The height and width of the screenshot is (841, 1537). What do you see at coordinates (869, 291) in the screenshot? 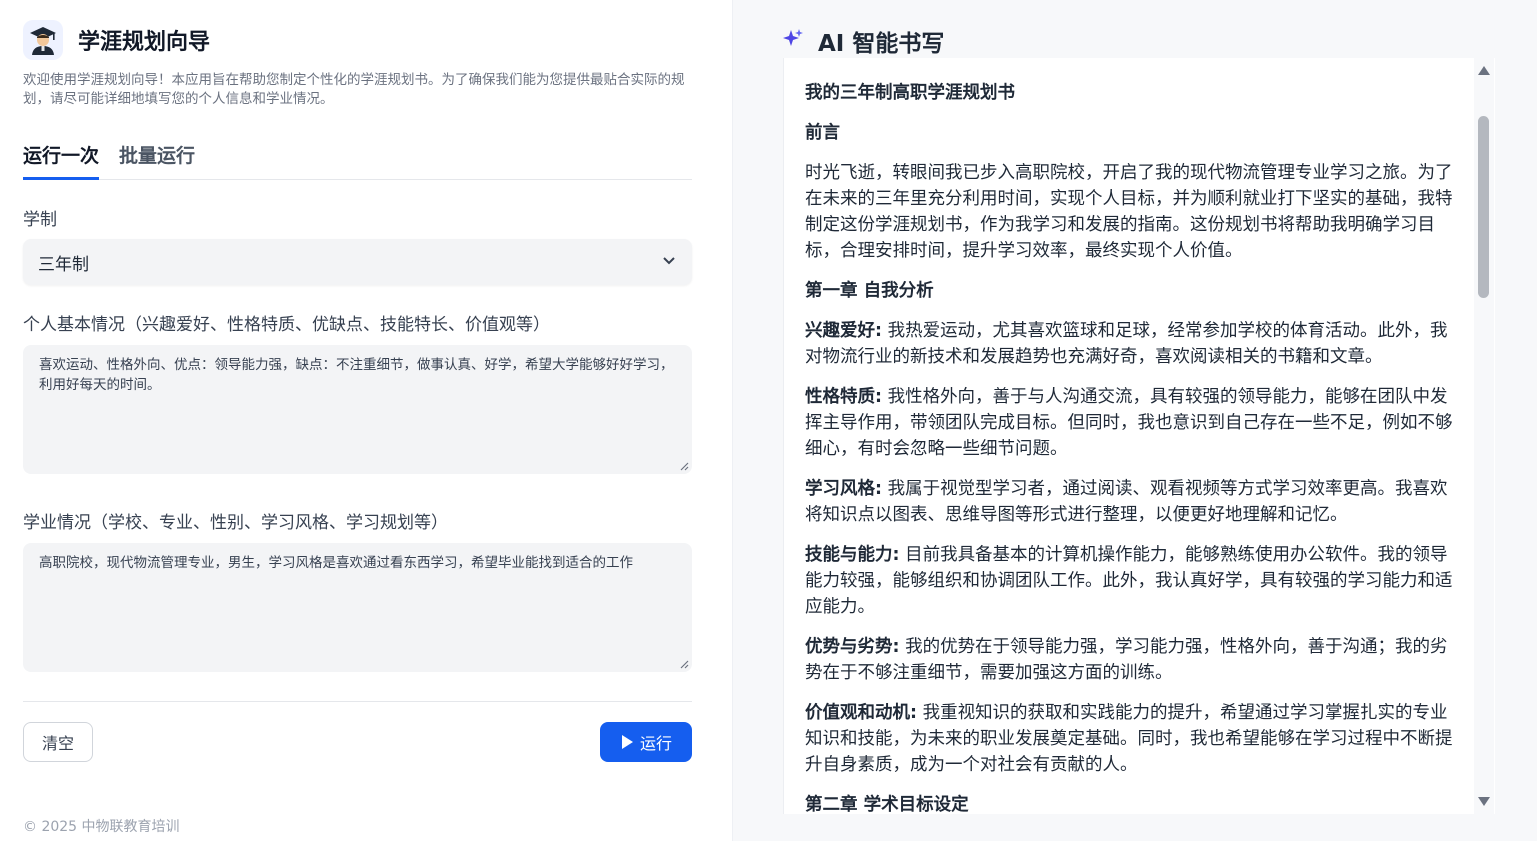
I see `chapter1-heading: 第一章 自我分析` at bounding box center [869, 291].